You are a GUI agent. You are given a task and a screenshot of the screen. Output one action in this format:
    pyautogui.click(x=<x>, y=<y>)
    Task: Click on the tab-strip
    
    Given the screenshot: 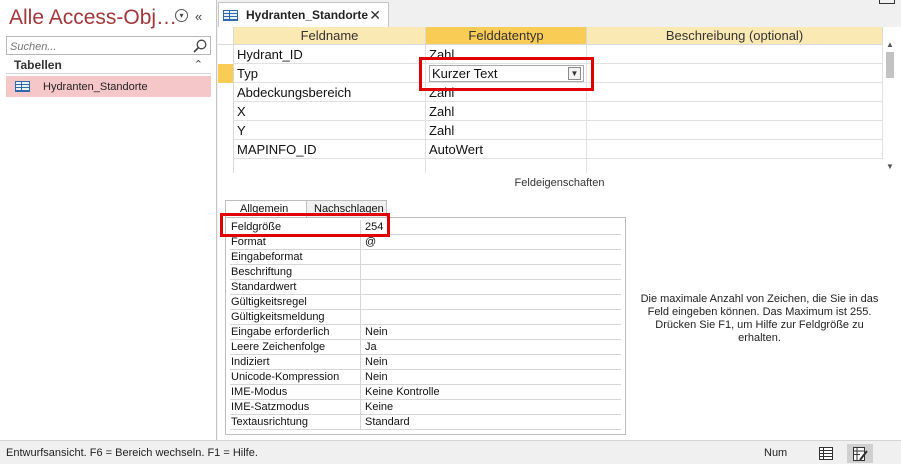 What is the action you would take?
    pyautogui.click(x=645, y=13)
    